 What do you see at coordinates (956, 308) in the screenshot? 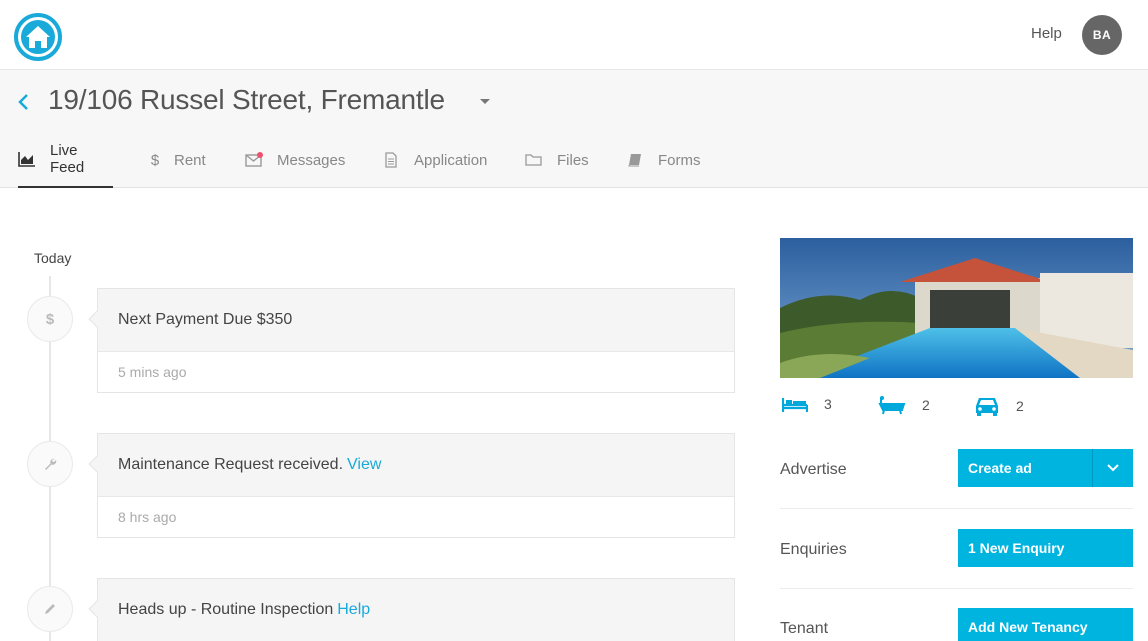
I see `property-photo` at bounding box center [956, 308].